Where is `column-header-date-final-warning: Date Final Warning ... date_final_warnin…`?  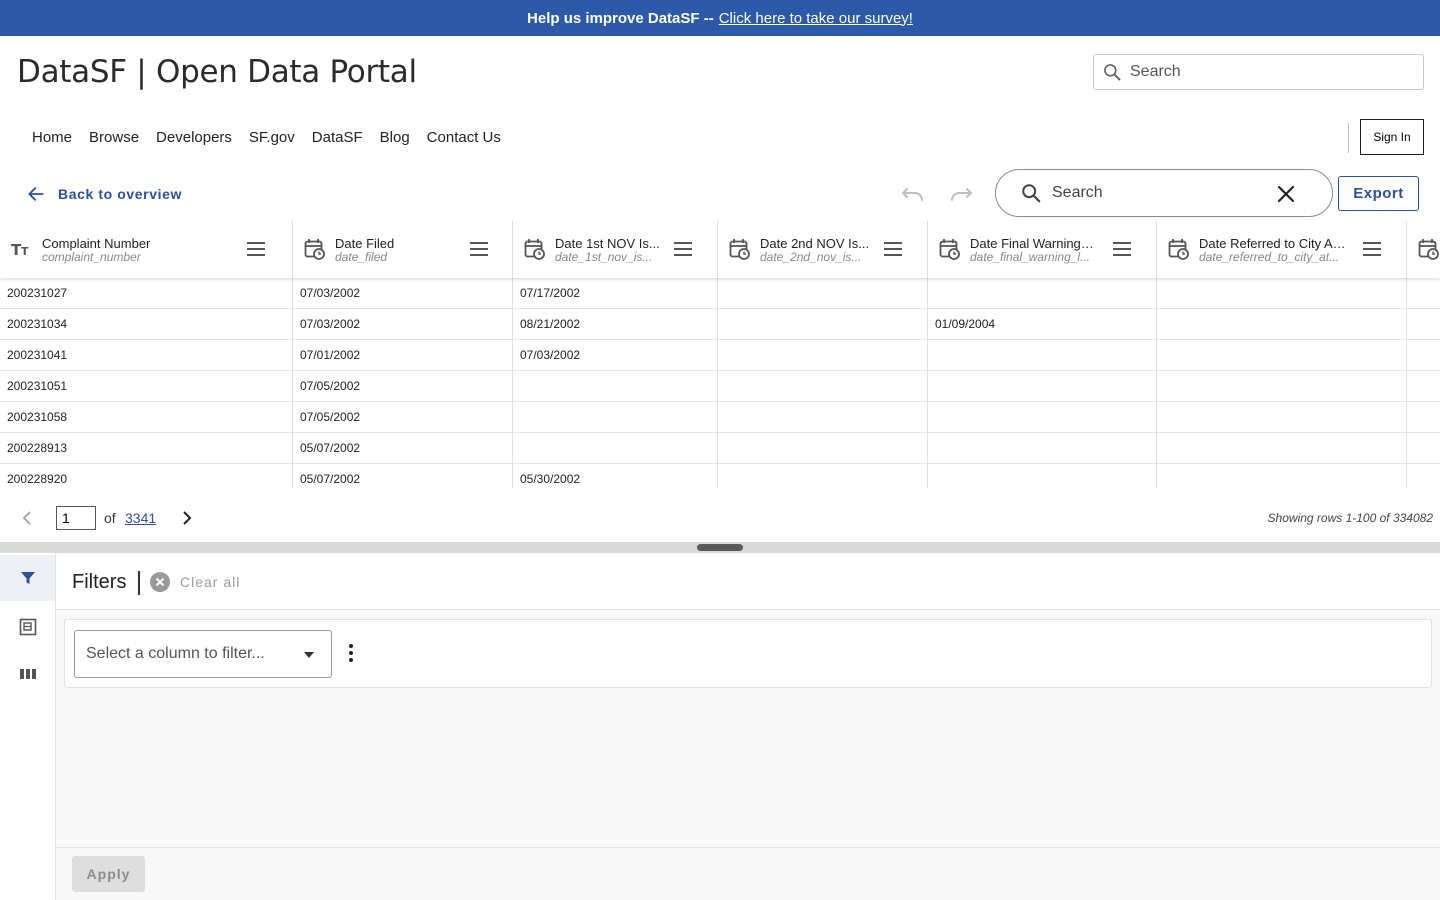
column-header-date-final-warning: Date Final Warning ... date_final_warnin… is located at coordinates (1041, 249).